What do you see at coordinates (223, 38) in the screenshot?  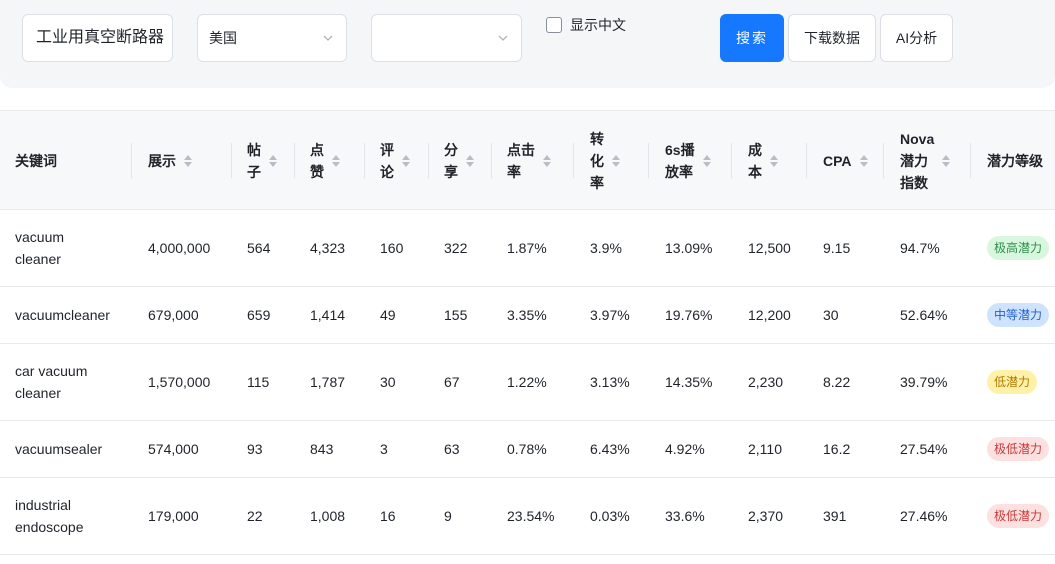 I see `country-select-value: 美国` at bounding box center [223, 38].